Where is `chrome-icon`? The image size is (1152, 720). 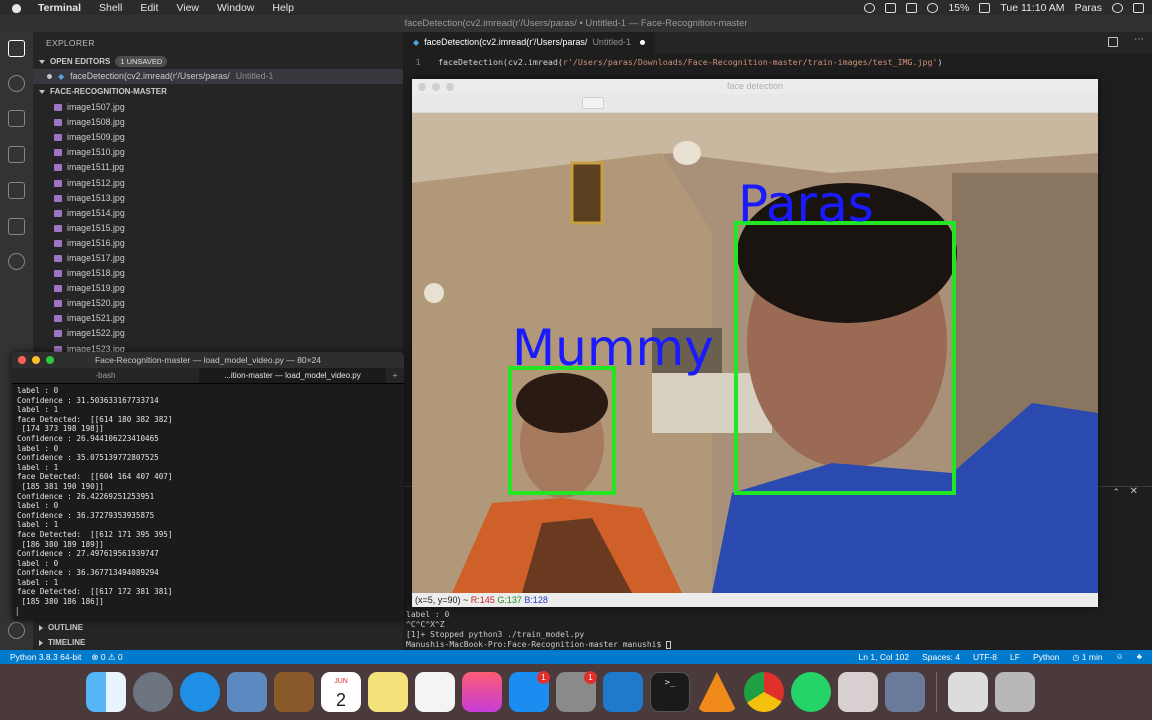 chrome-icon is located at coordinates (764, 692).